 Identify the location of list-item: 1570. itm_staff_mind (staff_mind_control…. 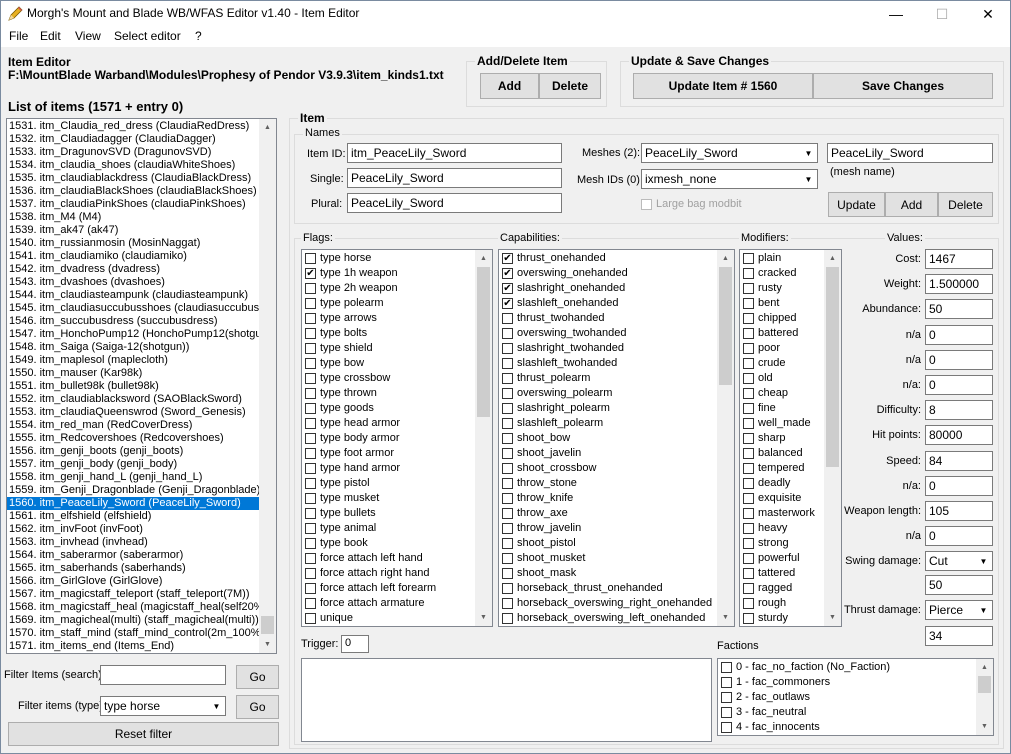
(141, 633).